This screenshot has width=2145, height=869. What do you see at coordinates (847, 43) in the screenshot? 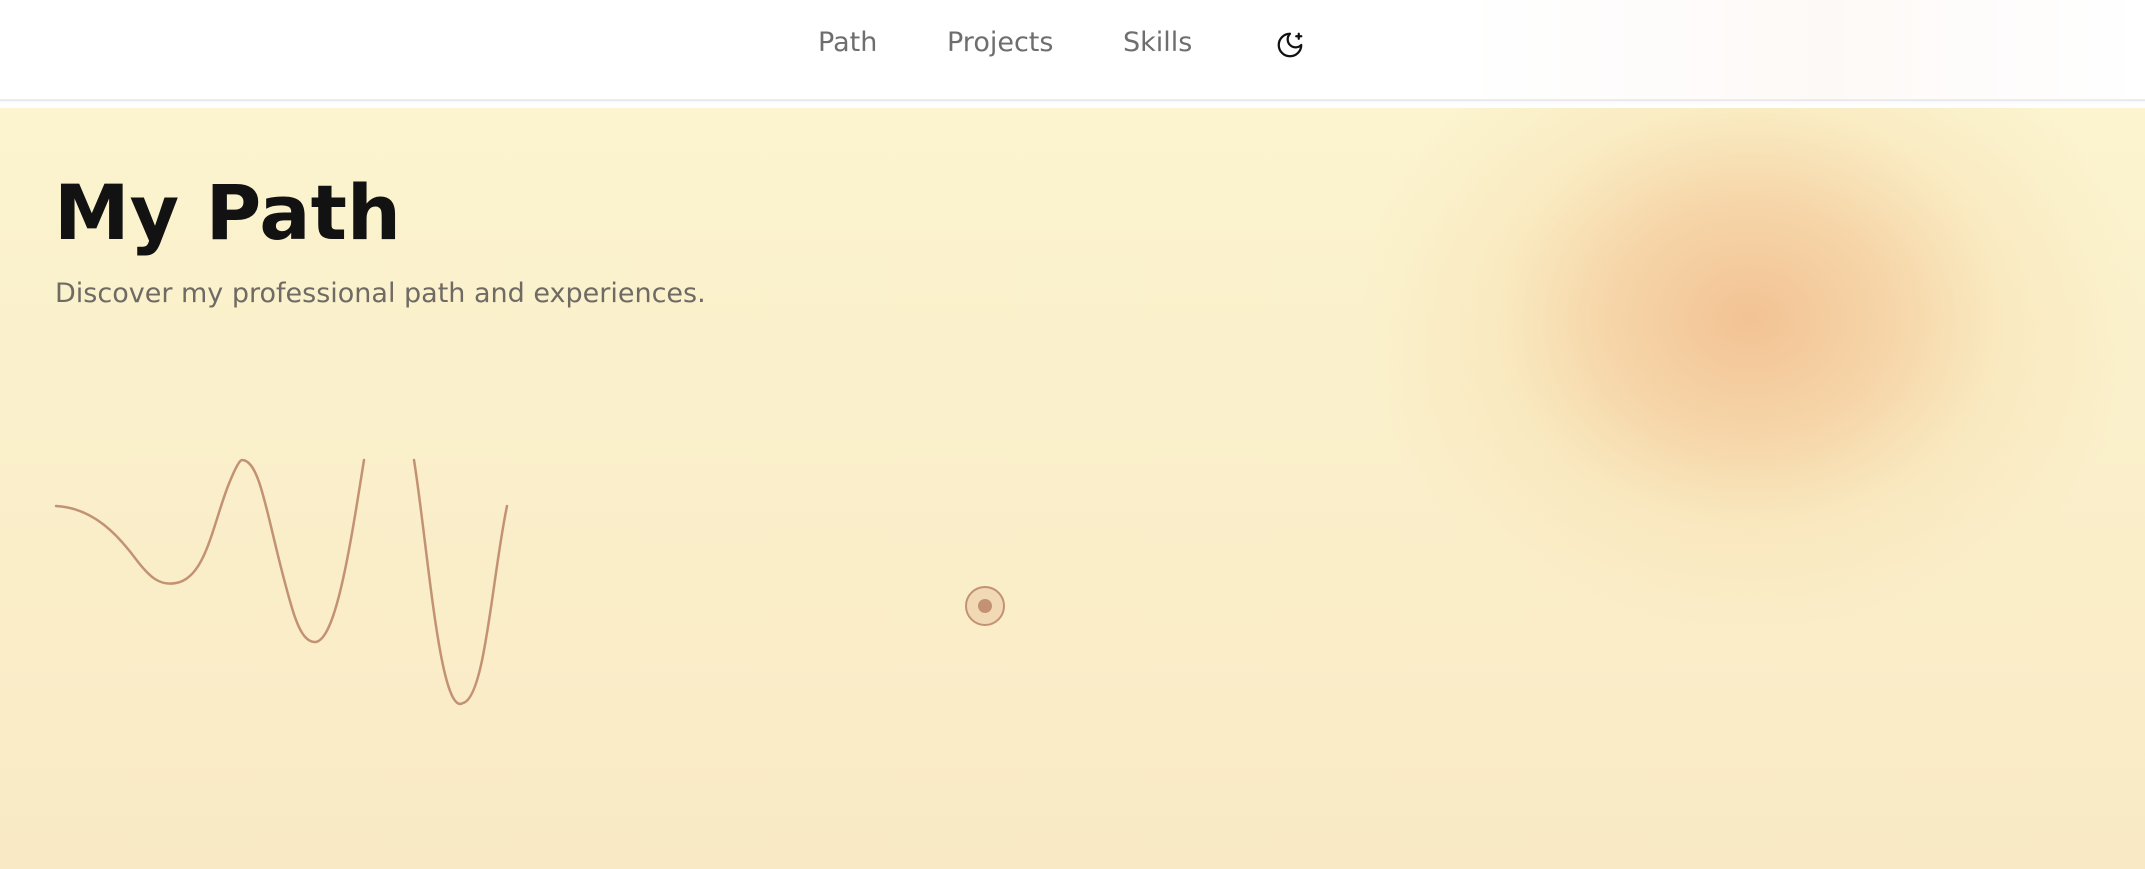
I see `nav-link-path: Path` at bounding box center [847, 43].